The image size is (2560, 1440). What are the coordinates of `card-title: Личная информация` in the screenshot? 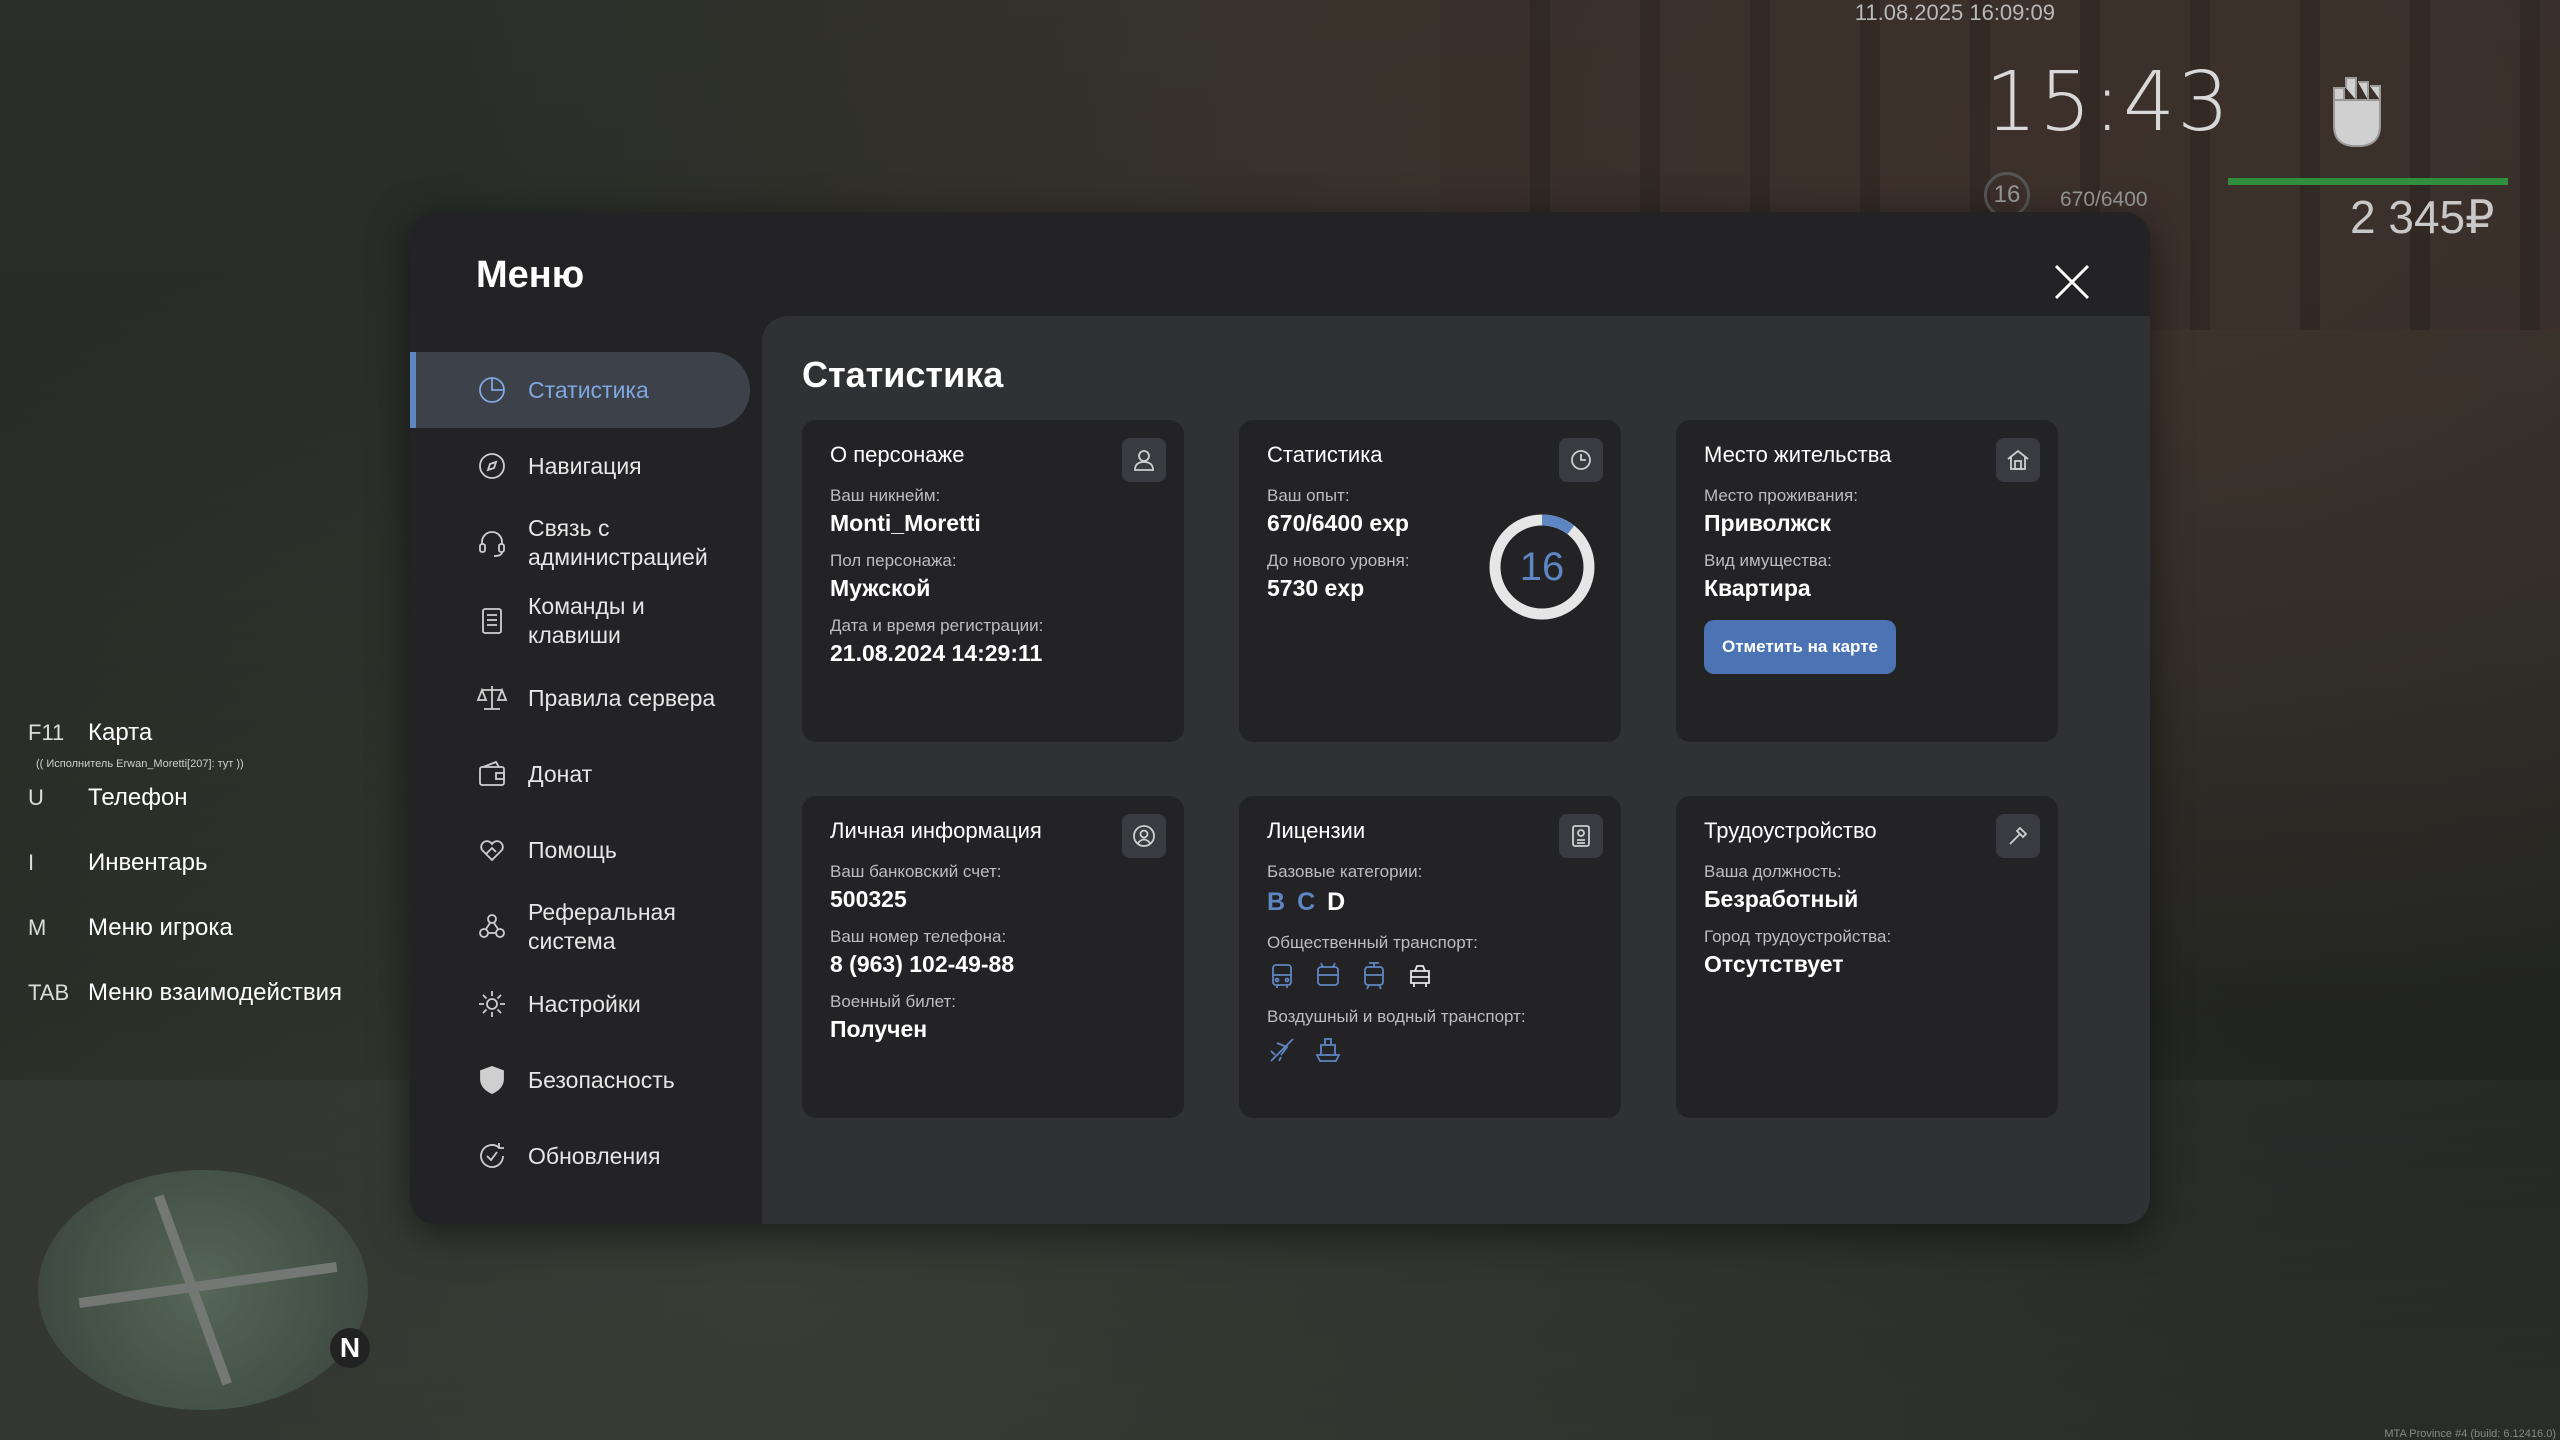 It's located at (936, 830).